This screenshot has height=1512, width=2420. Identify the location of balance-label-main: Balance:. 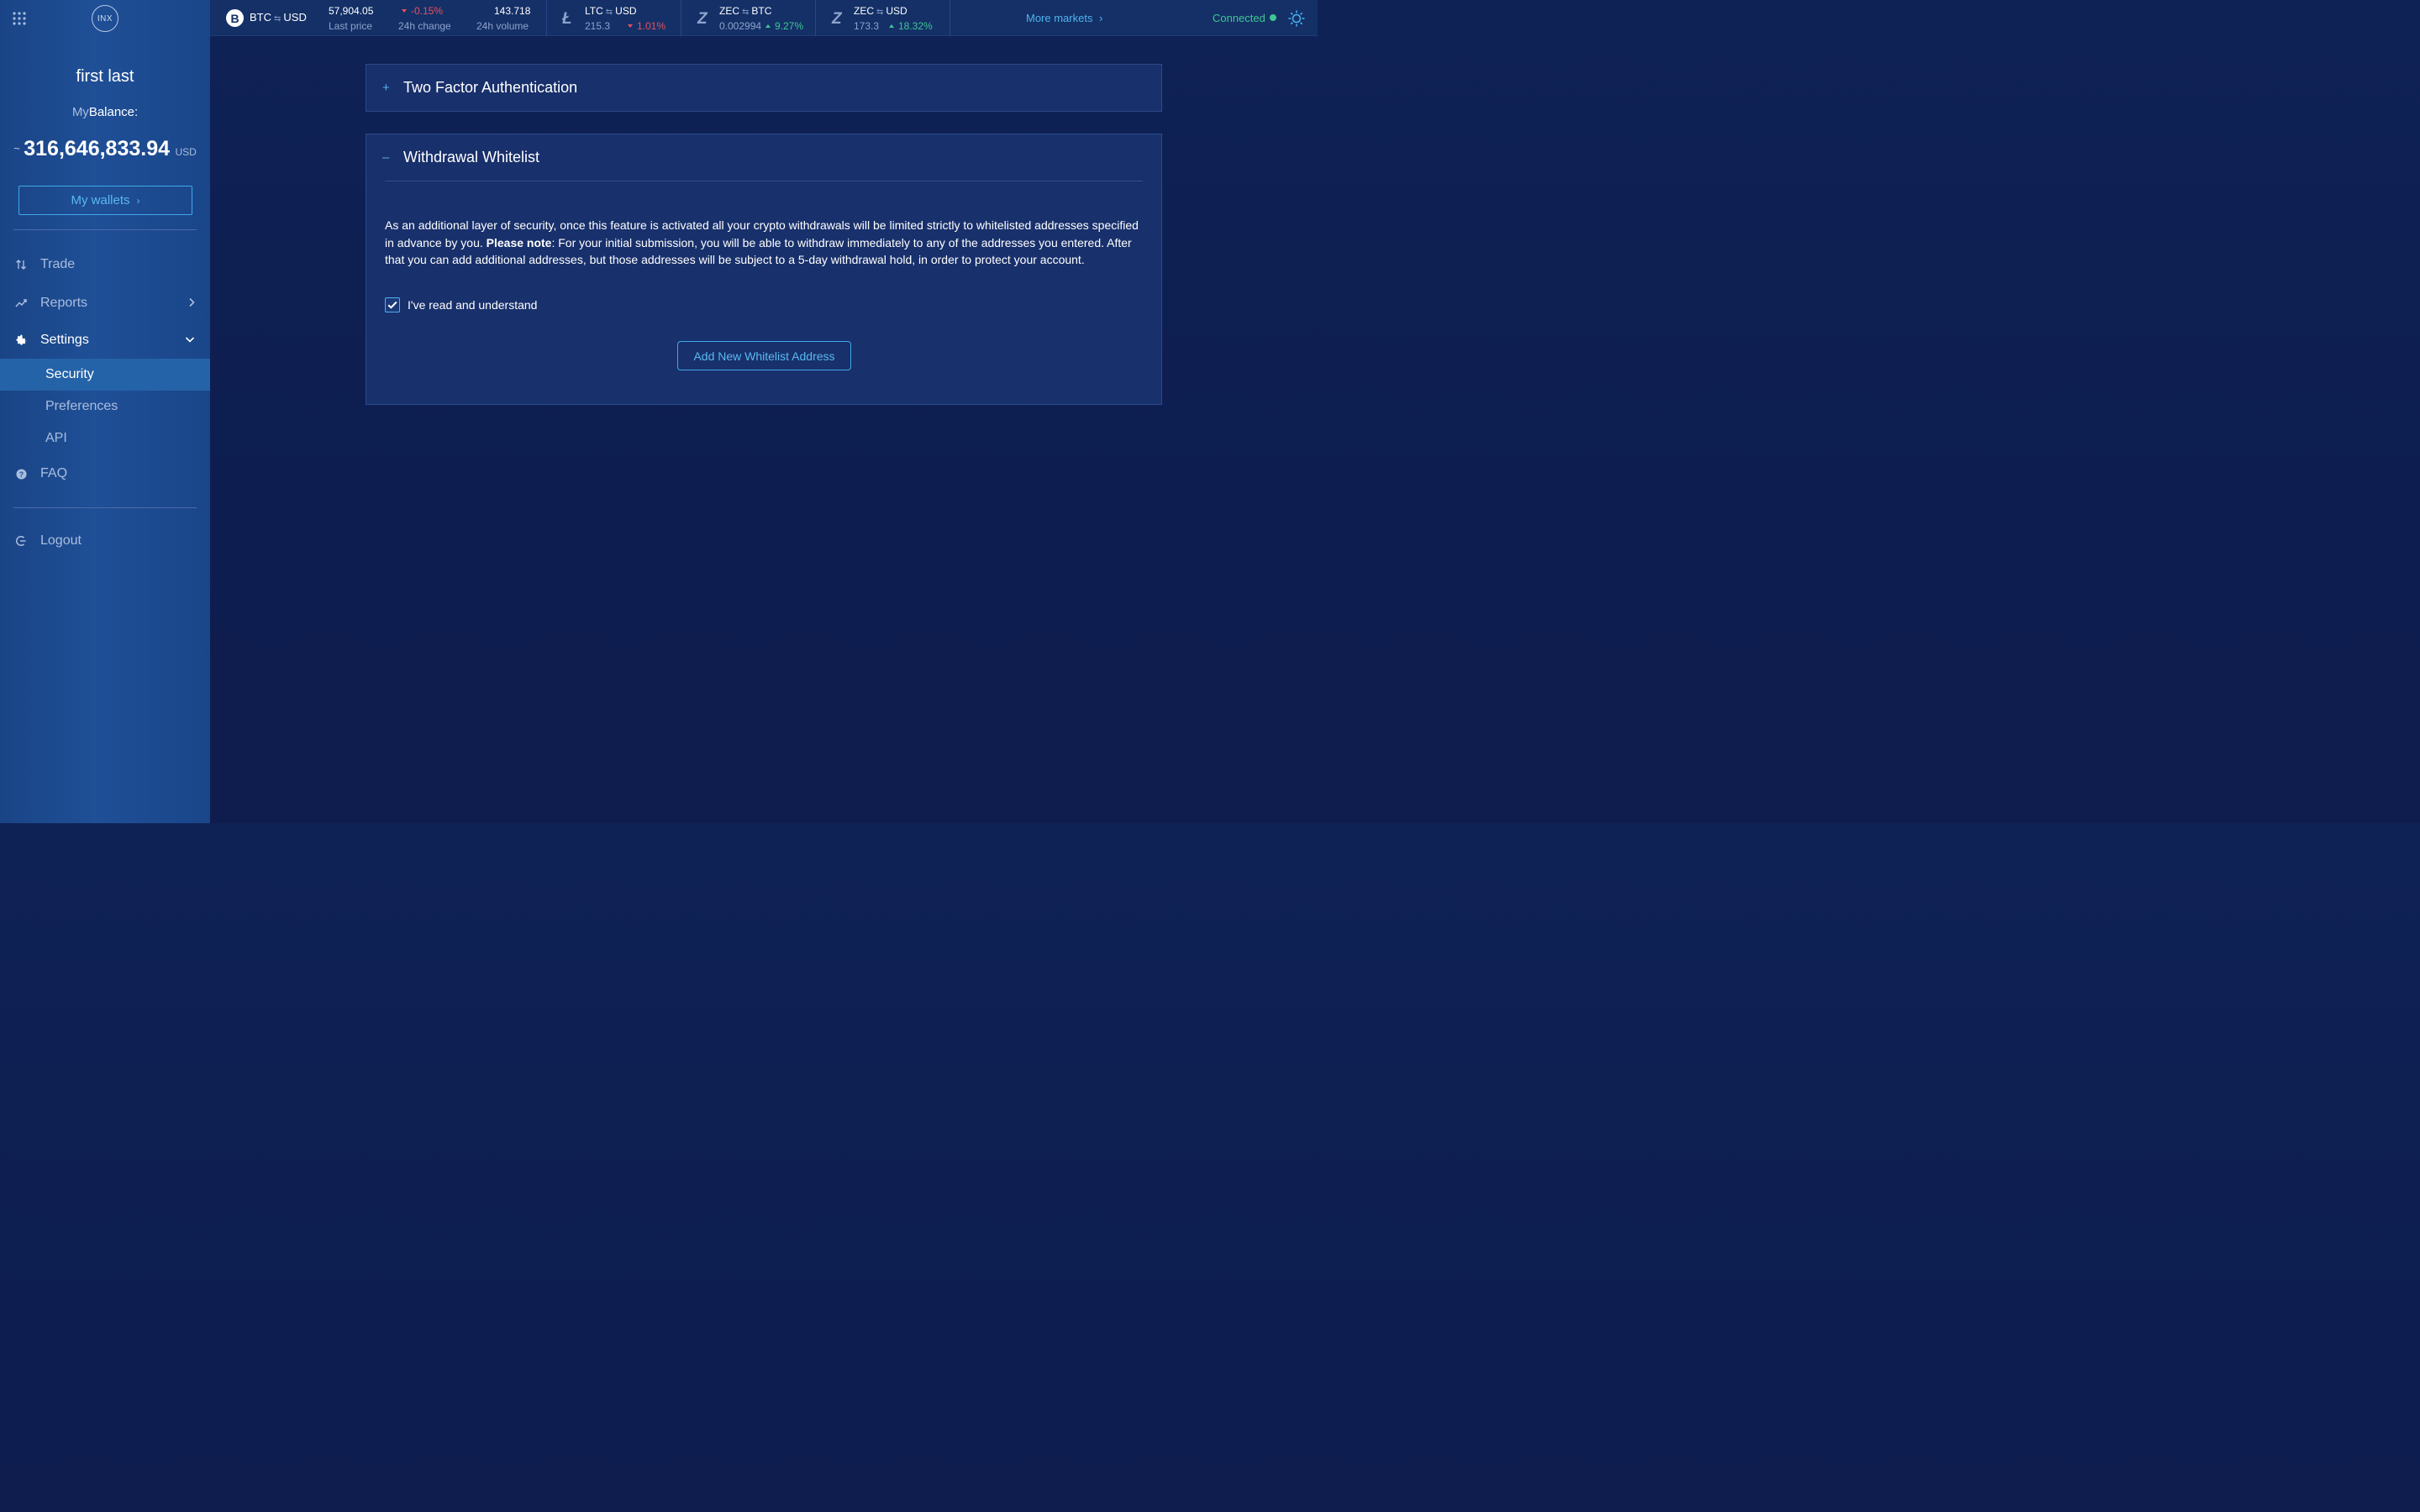
(113, 112).